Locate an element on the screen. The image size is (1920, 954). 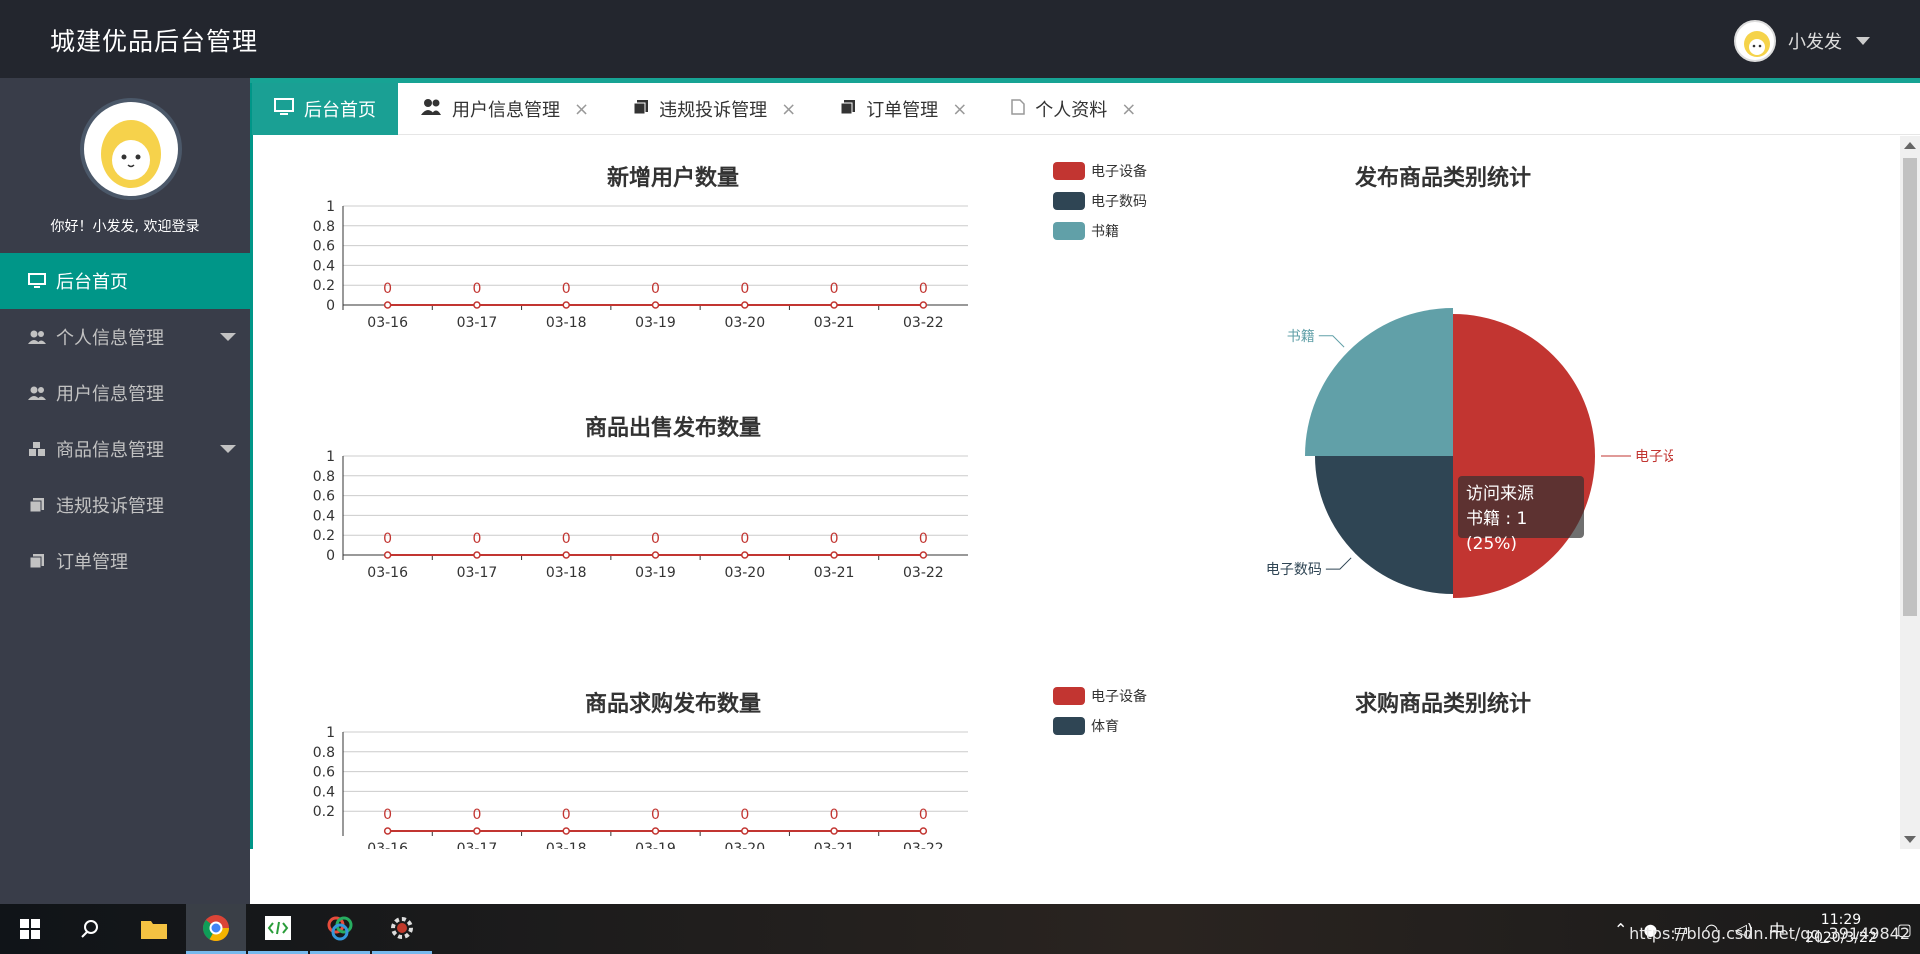
scroll-down-icon is located at coordinates (1910, 839).